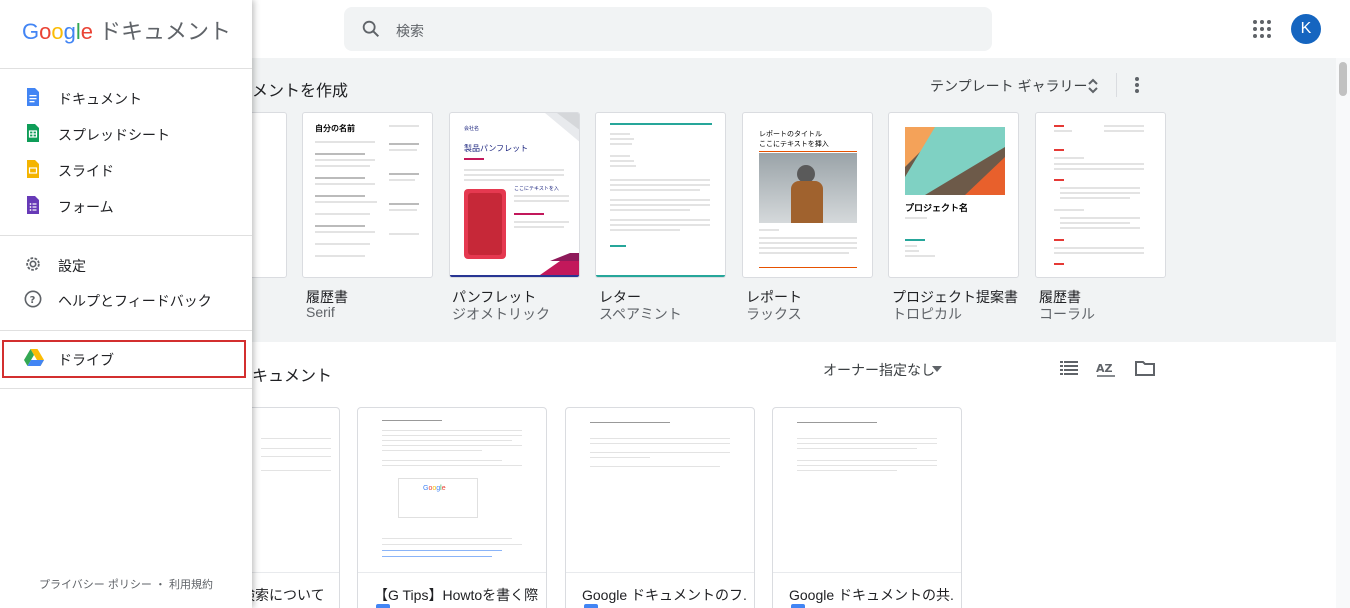 The image size is (1350, 608). What do you see at coordinates (1008, 86) in the screenshot?
I see `template-gallery-button: テンプレート ギャラリー` at bounding box center [1008, 86].